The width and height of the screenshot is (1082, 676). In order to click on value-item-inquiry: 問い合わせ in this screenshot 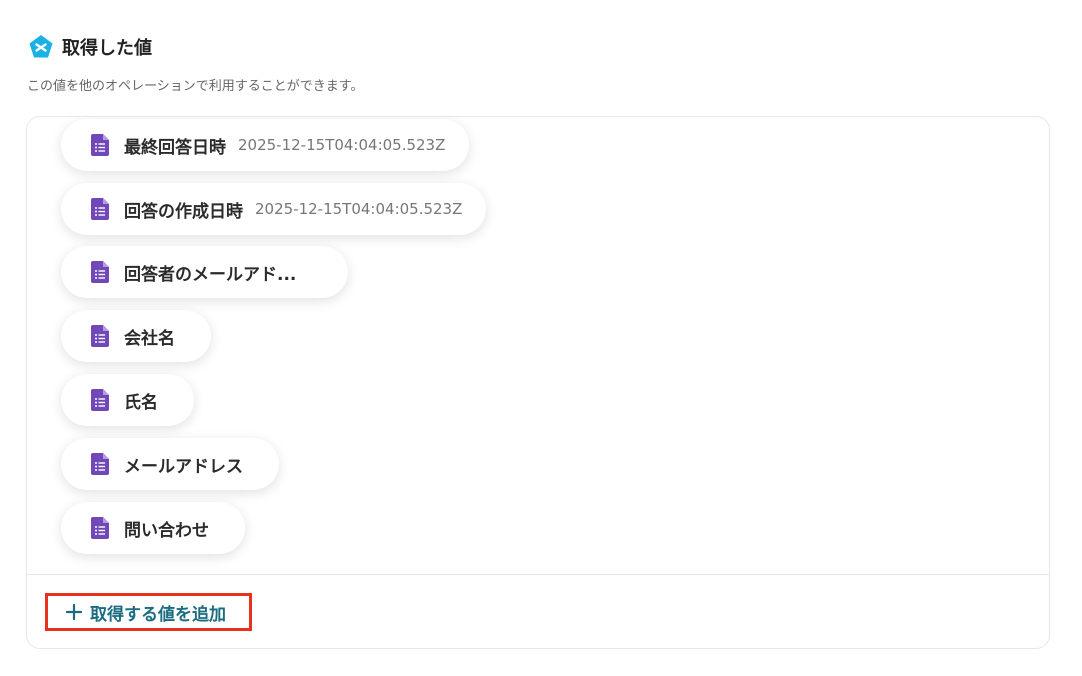, I will do `click(153, 528)`.